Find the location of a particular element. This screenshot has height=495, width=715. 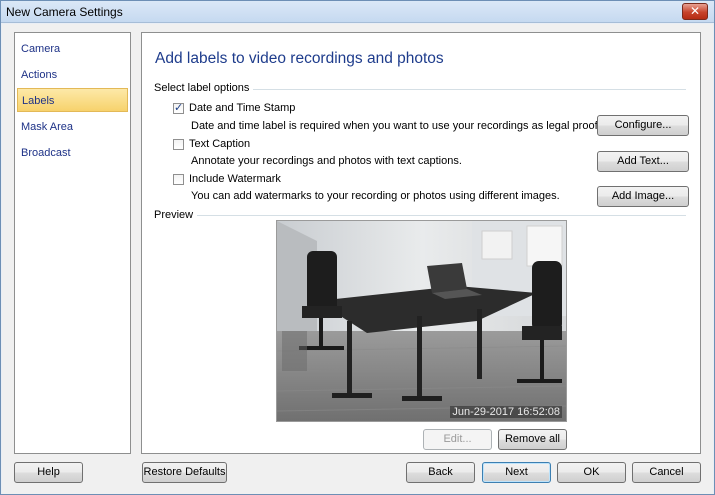

sidebar-item-labels: Labels is located at coordinates (72, 100).